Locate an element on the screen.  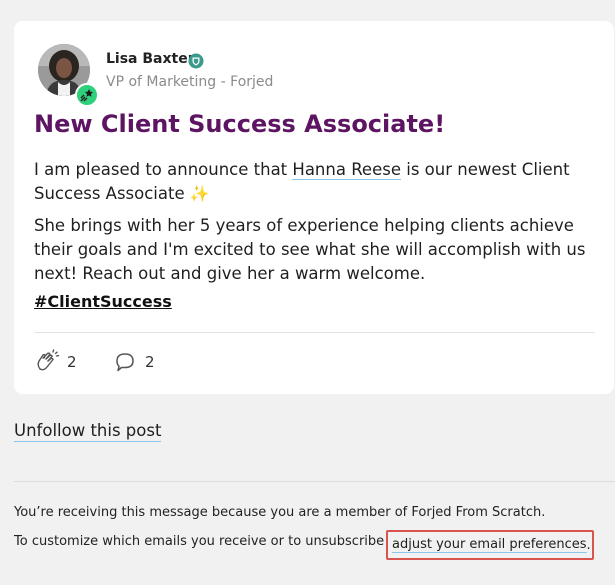
divider is located at coordinates (314, 332).